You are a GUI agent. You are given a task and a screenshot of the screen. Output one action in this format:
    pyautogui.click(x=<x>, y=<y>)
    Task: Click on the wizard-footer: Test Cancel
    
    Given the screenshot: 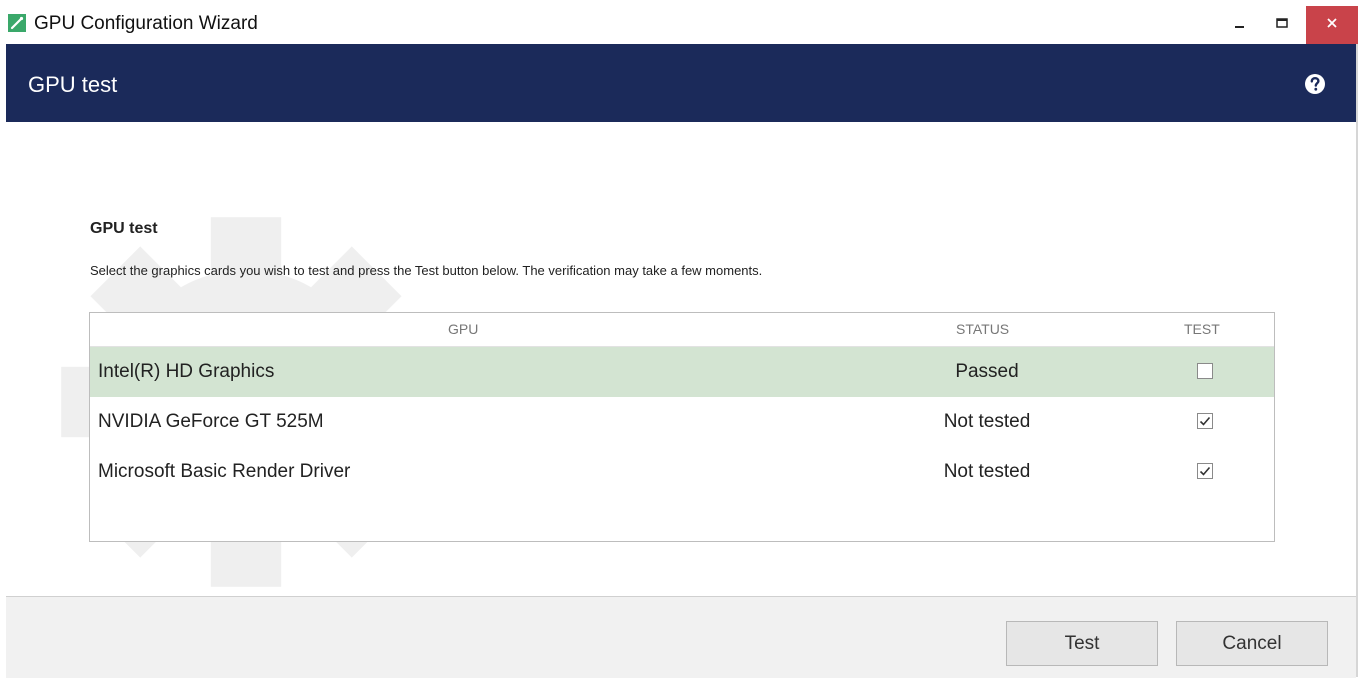 What is the action you would take?
    pyautogui.click(x=681, y=637)
    